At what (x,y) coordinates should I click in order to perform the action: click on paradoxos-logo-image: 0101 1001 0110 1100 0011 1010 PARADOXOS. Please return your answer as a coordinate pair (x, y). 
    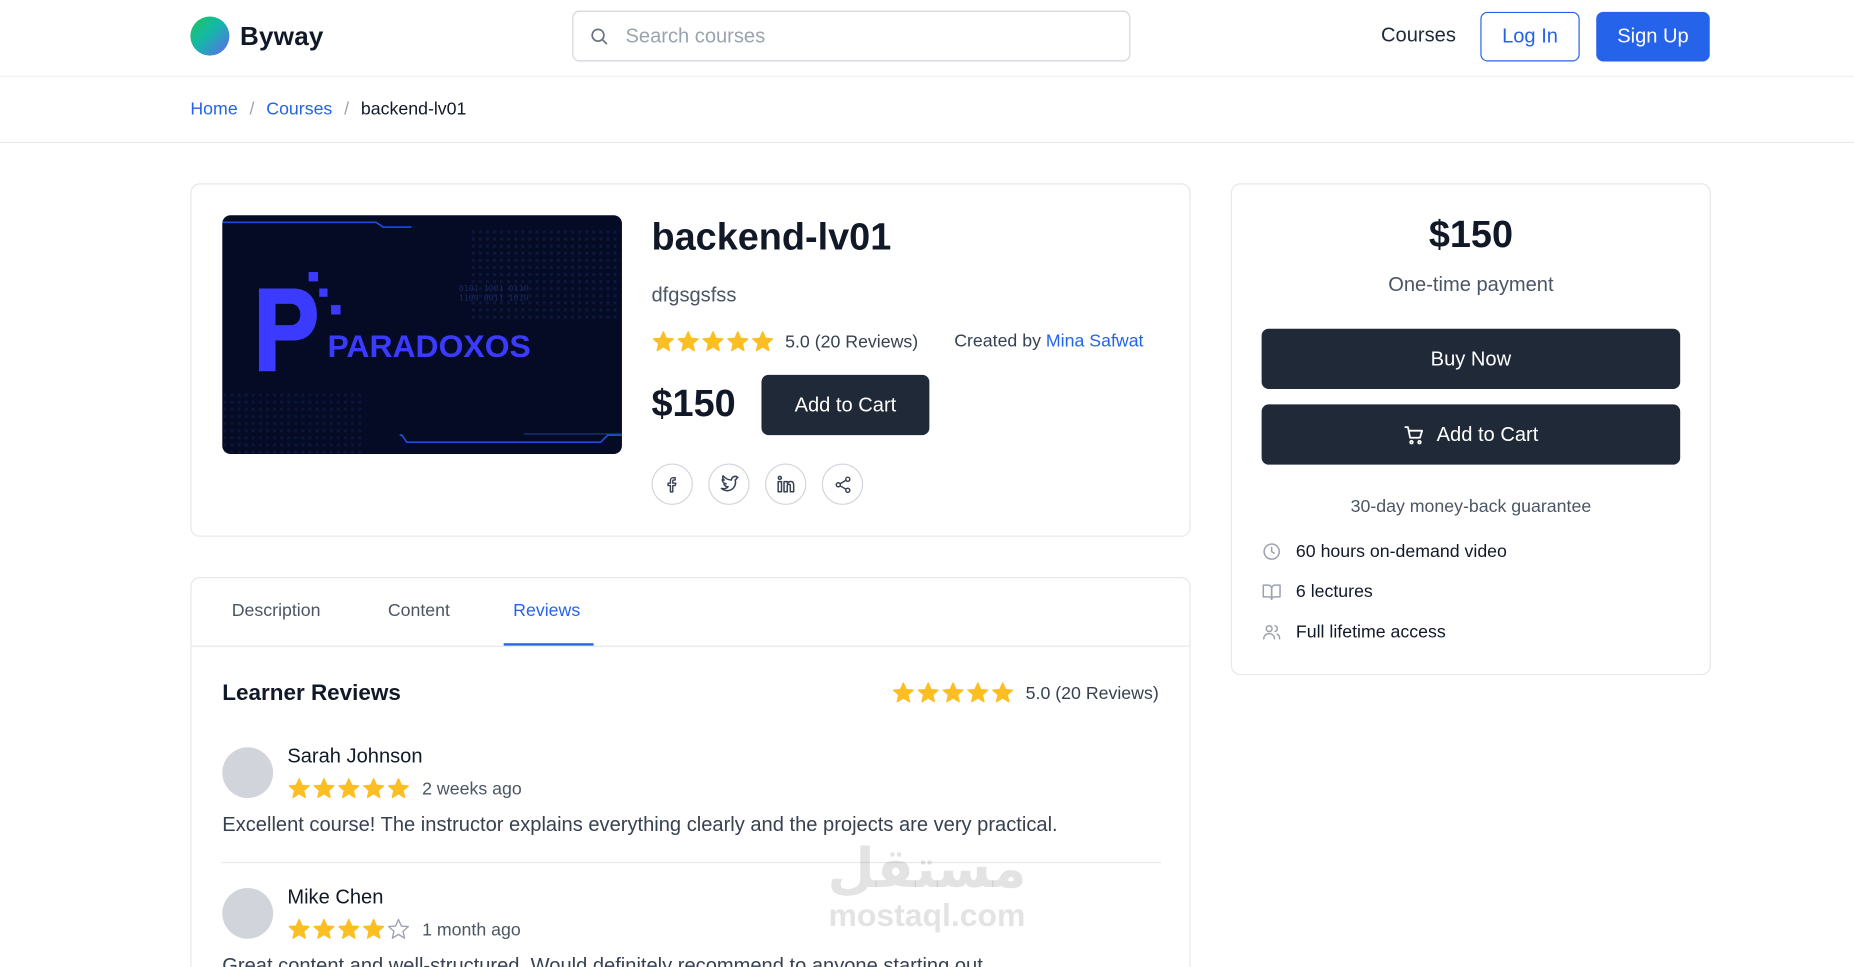
    Looking at the image, I should click on (422, 338).